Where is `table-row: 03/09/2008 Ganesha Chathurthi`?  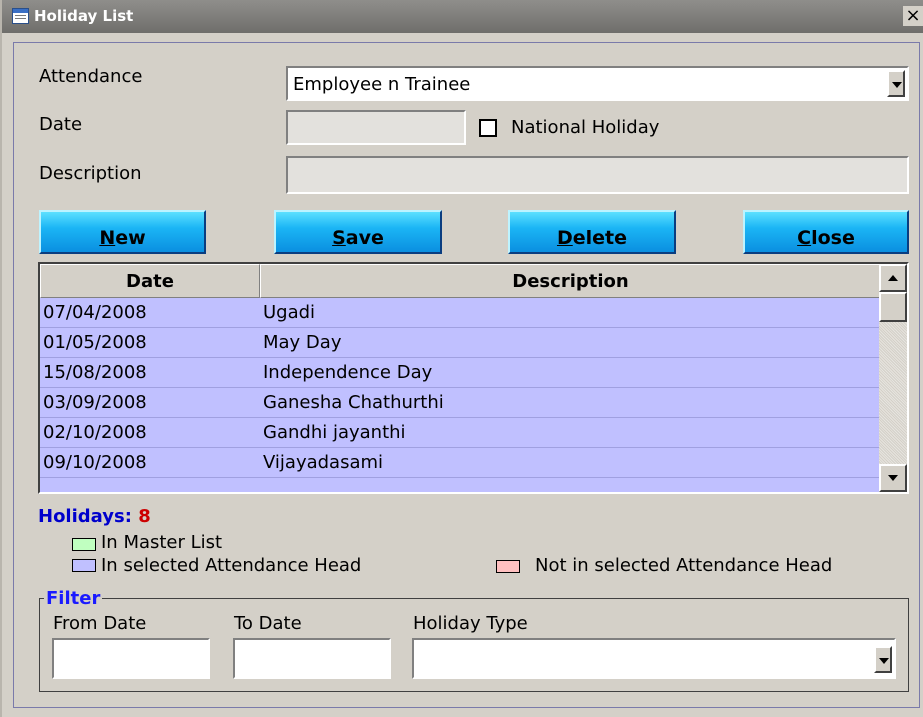
table-row: 03/09/2008 Ganesha Chathurthi is located at coordinates (460, 403).